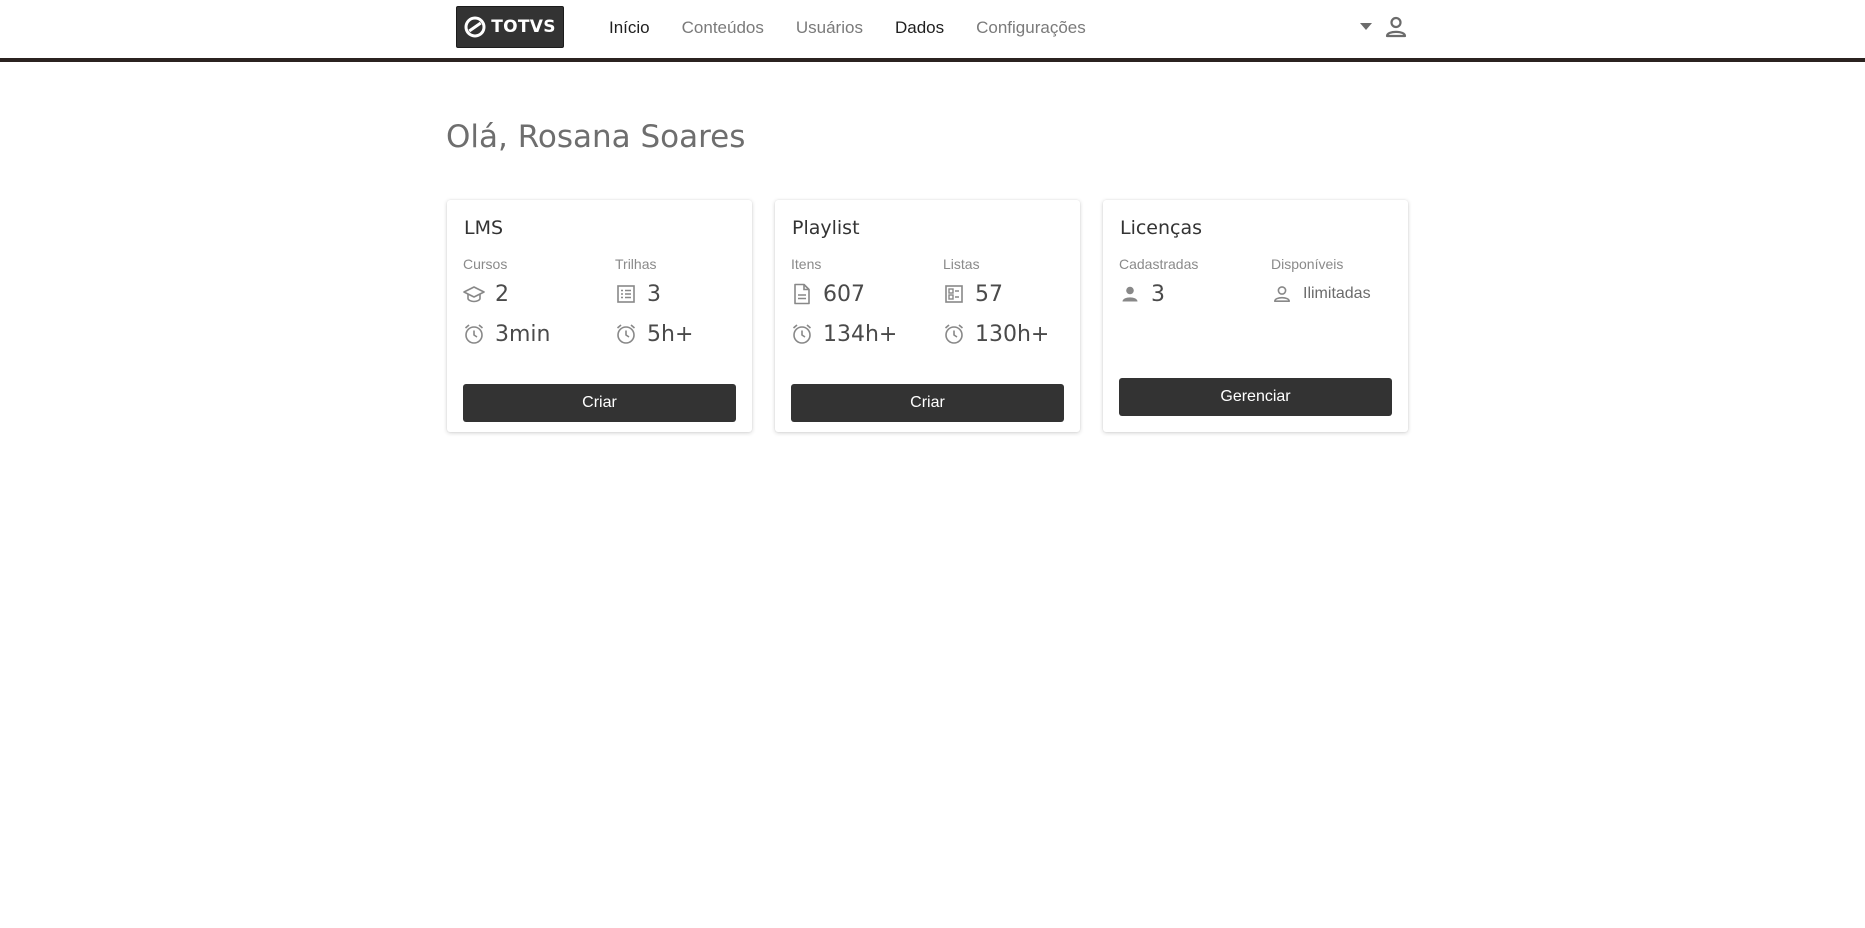  Describe the element at coordinates (1130, 294) in the screenshot. I see `user-filled-icon` at that location.